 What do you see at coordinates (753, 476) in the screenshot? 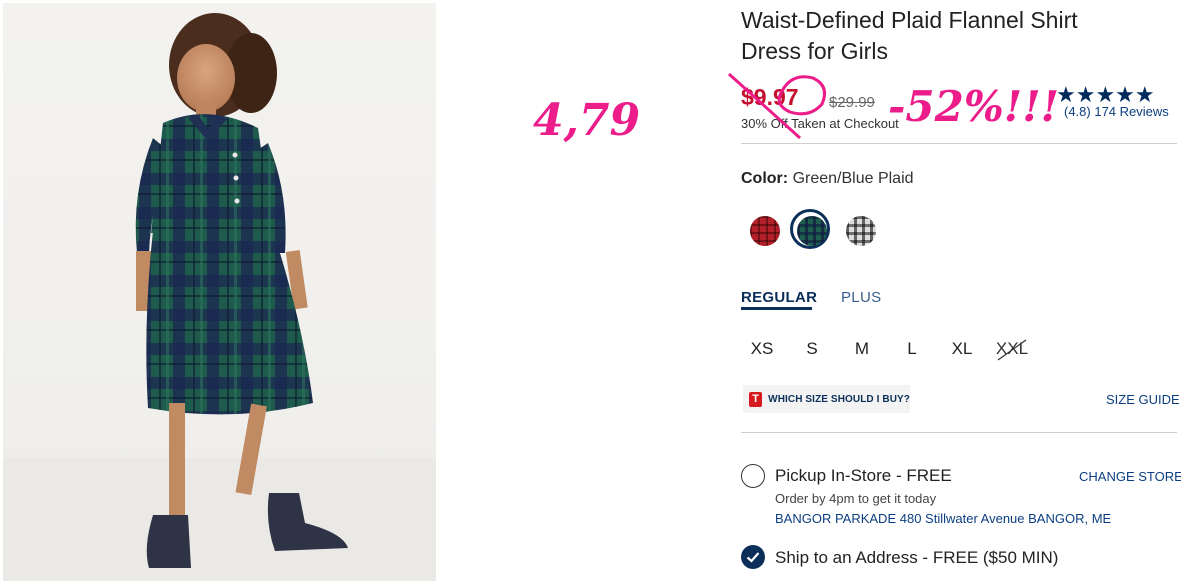
I see `pickup-radio` at bounding box center [753, 476].